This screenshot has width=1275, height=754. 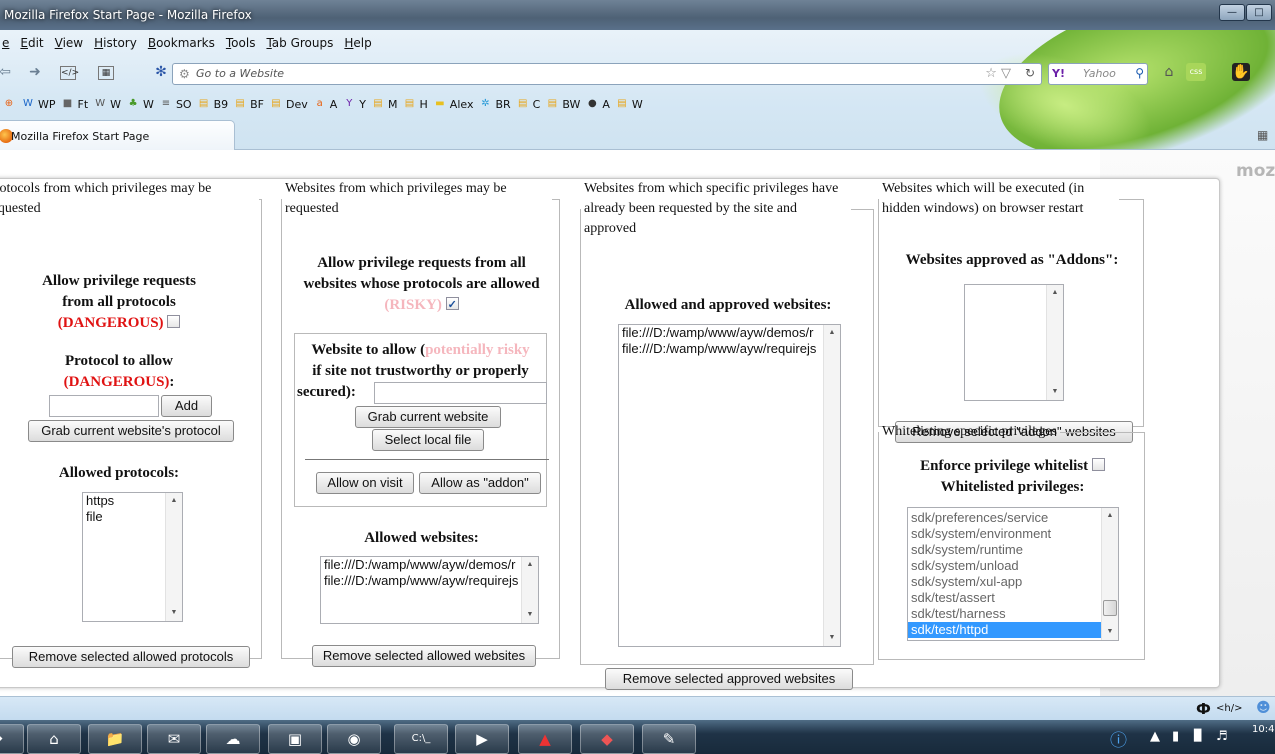 I want to click on bookmark-item: ▤ C, so click(x=528, y=104).